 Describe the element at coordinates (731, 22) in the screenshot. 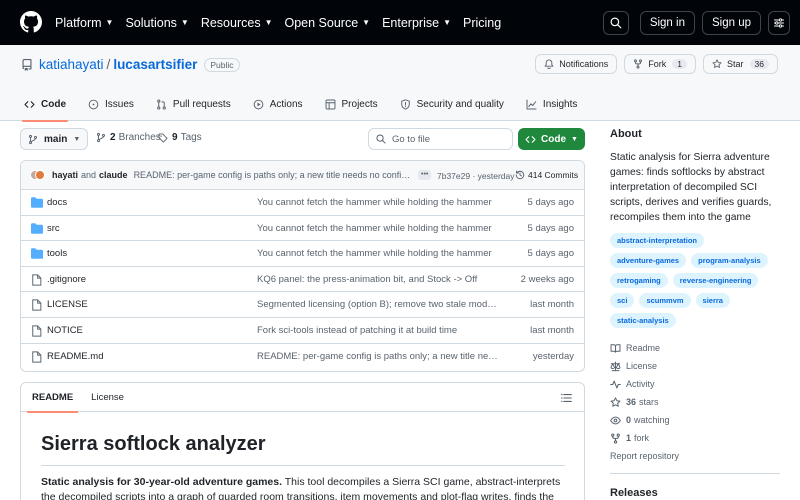

I see `sign-up-button: Sign up` at that location.